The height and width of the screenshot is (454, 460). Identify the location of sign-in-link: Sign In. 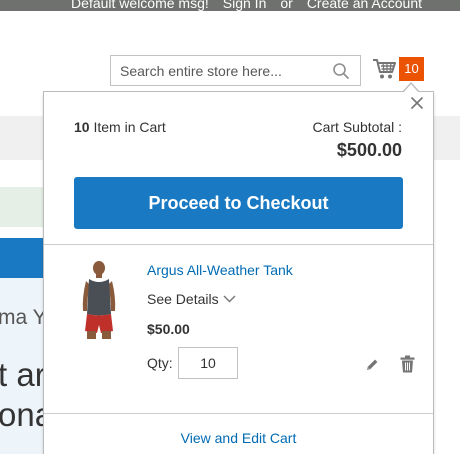
(245, 5).